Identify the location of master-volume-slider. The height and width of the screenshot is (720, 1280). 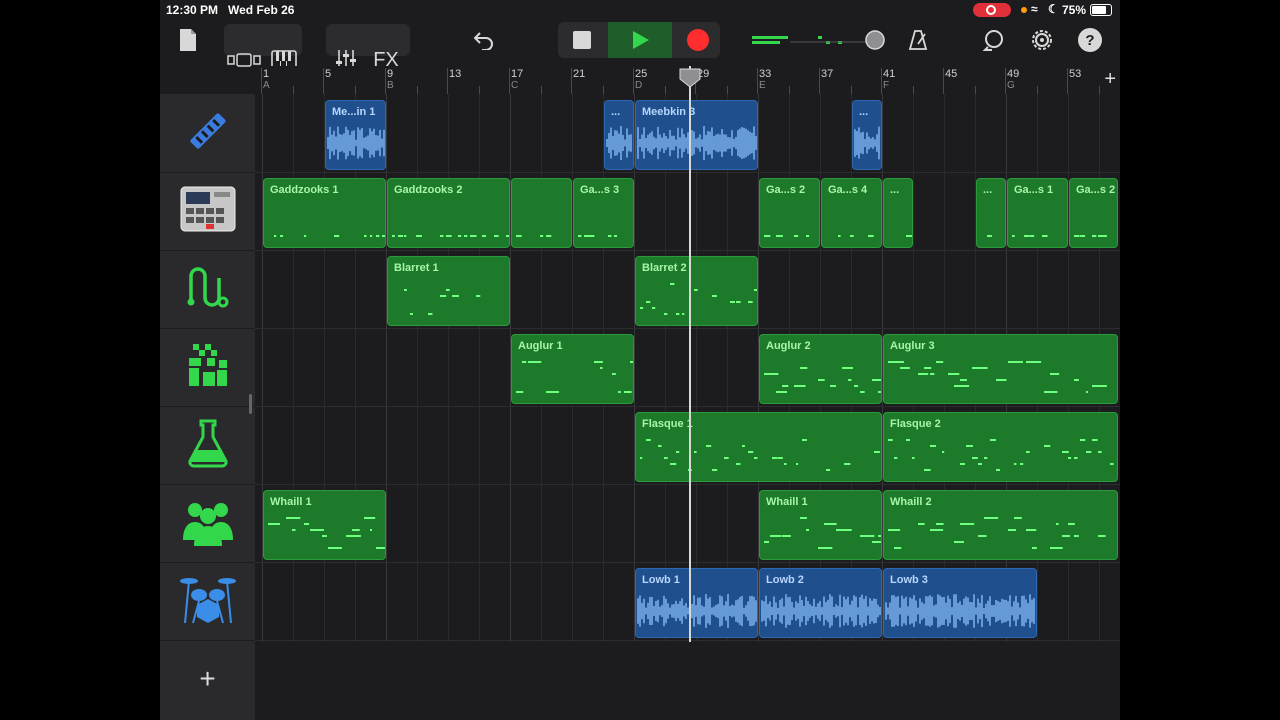
(820, 40).